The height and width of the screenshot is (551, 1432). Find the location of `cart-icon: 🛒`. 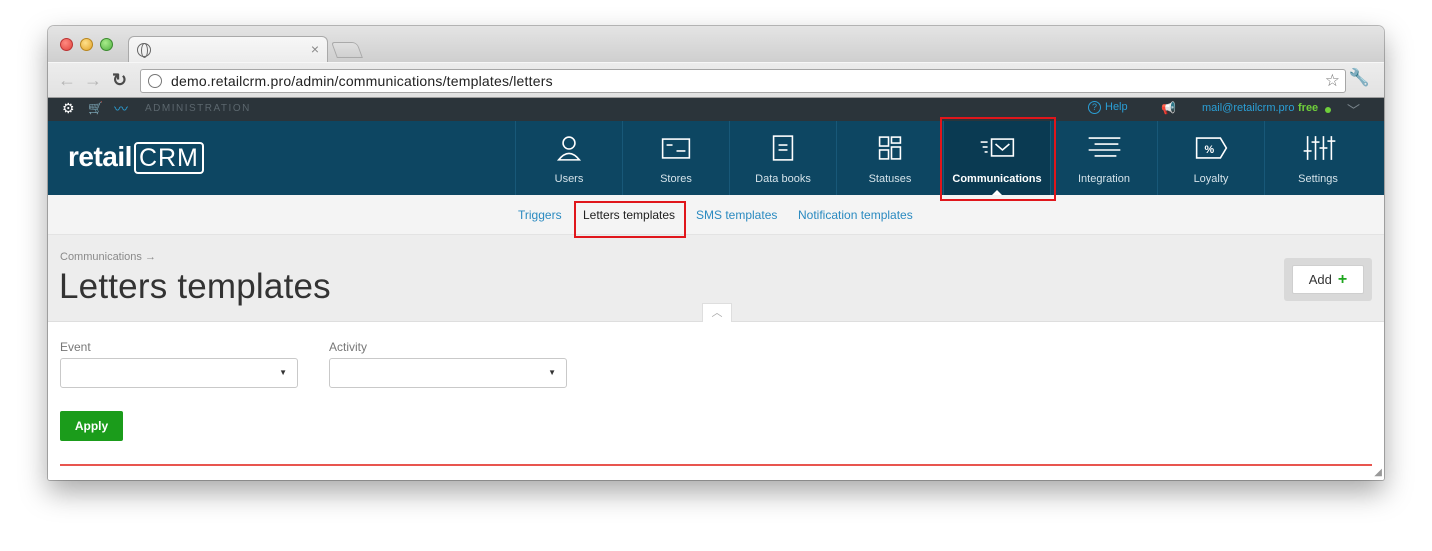

cart-icon: 🛒 is located at coordinates (95, 108).